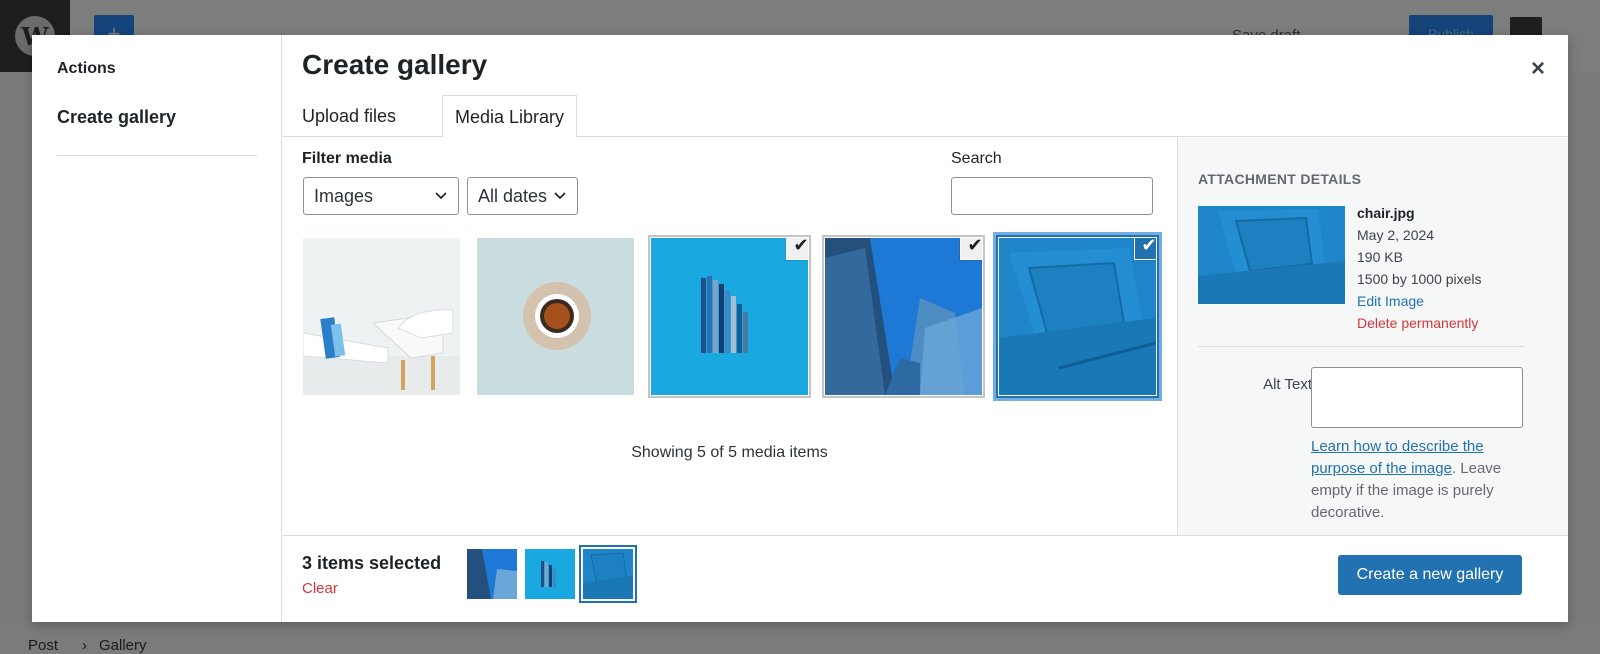 The height and width of the screenshot is (654, 1600). What do you see at coordinates (86, 68) in the screenshot?
I see `menu-heading: Actions` at bounding box center [86, 68].